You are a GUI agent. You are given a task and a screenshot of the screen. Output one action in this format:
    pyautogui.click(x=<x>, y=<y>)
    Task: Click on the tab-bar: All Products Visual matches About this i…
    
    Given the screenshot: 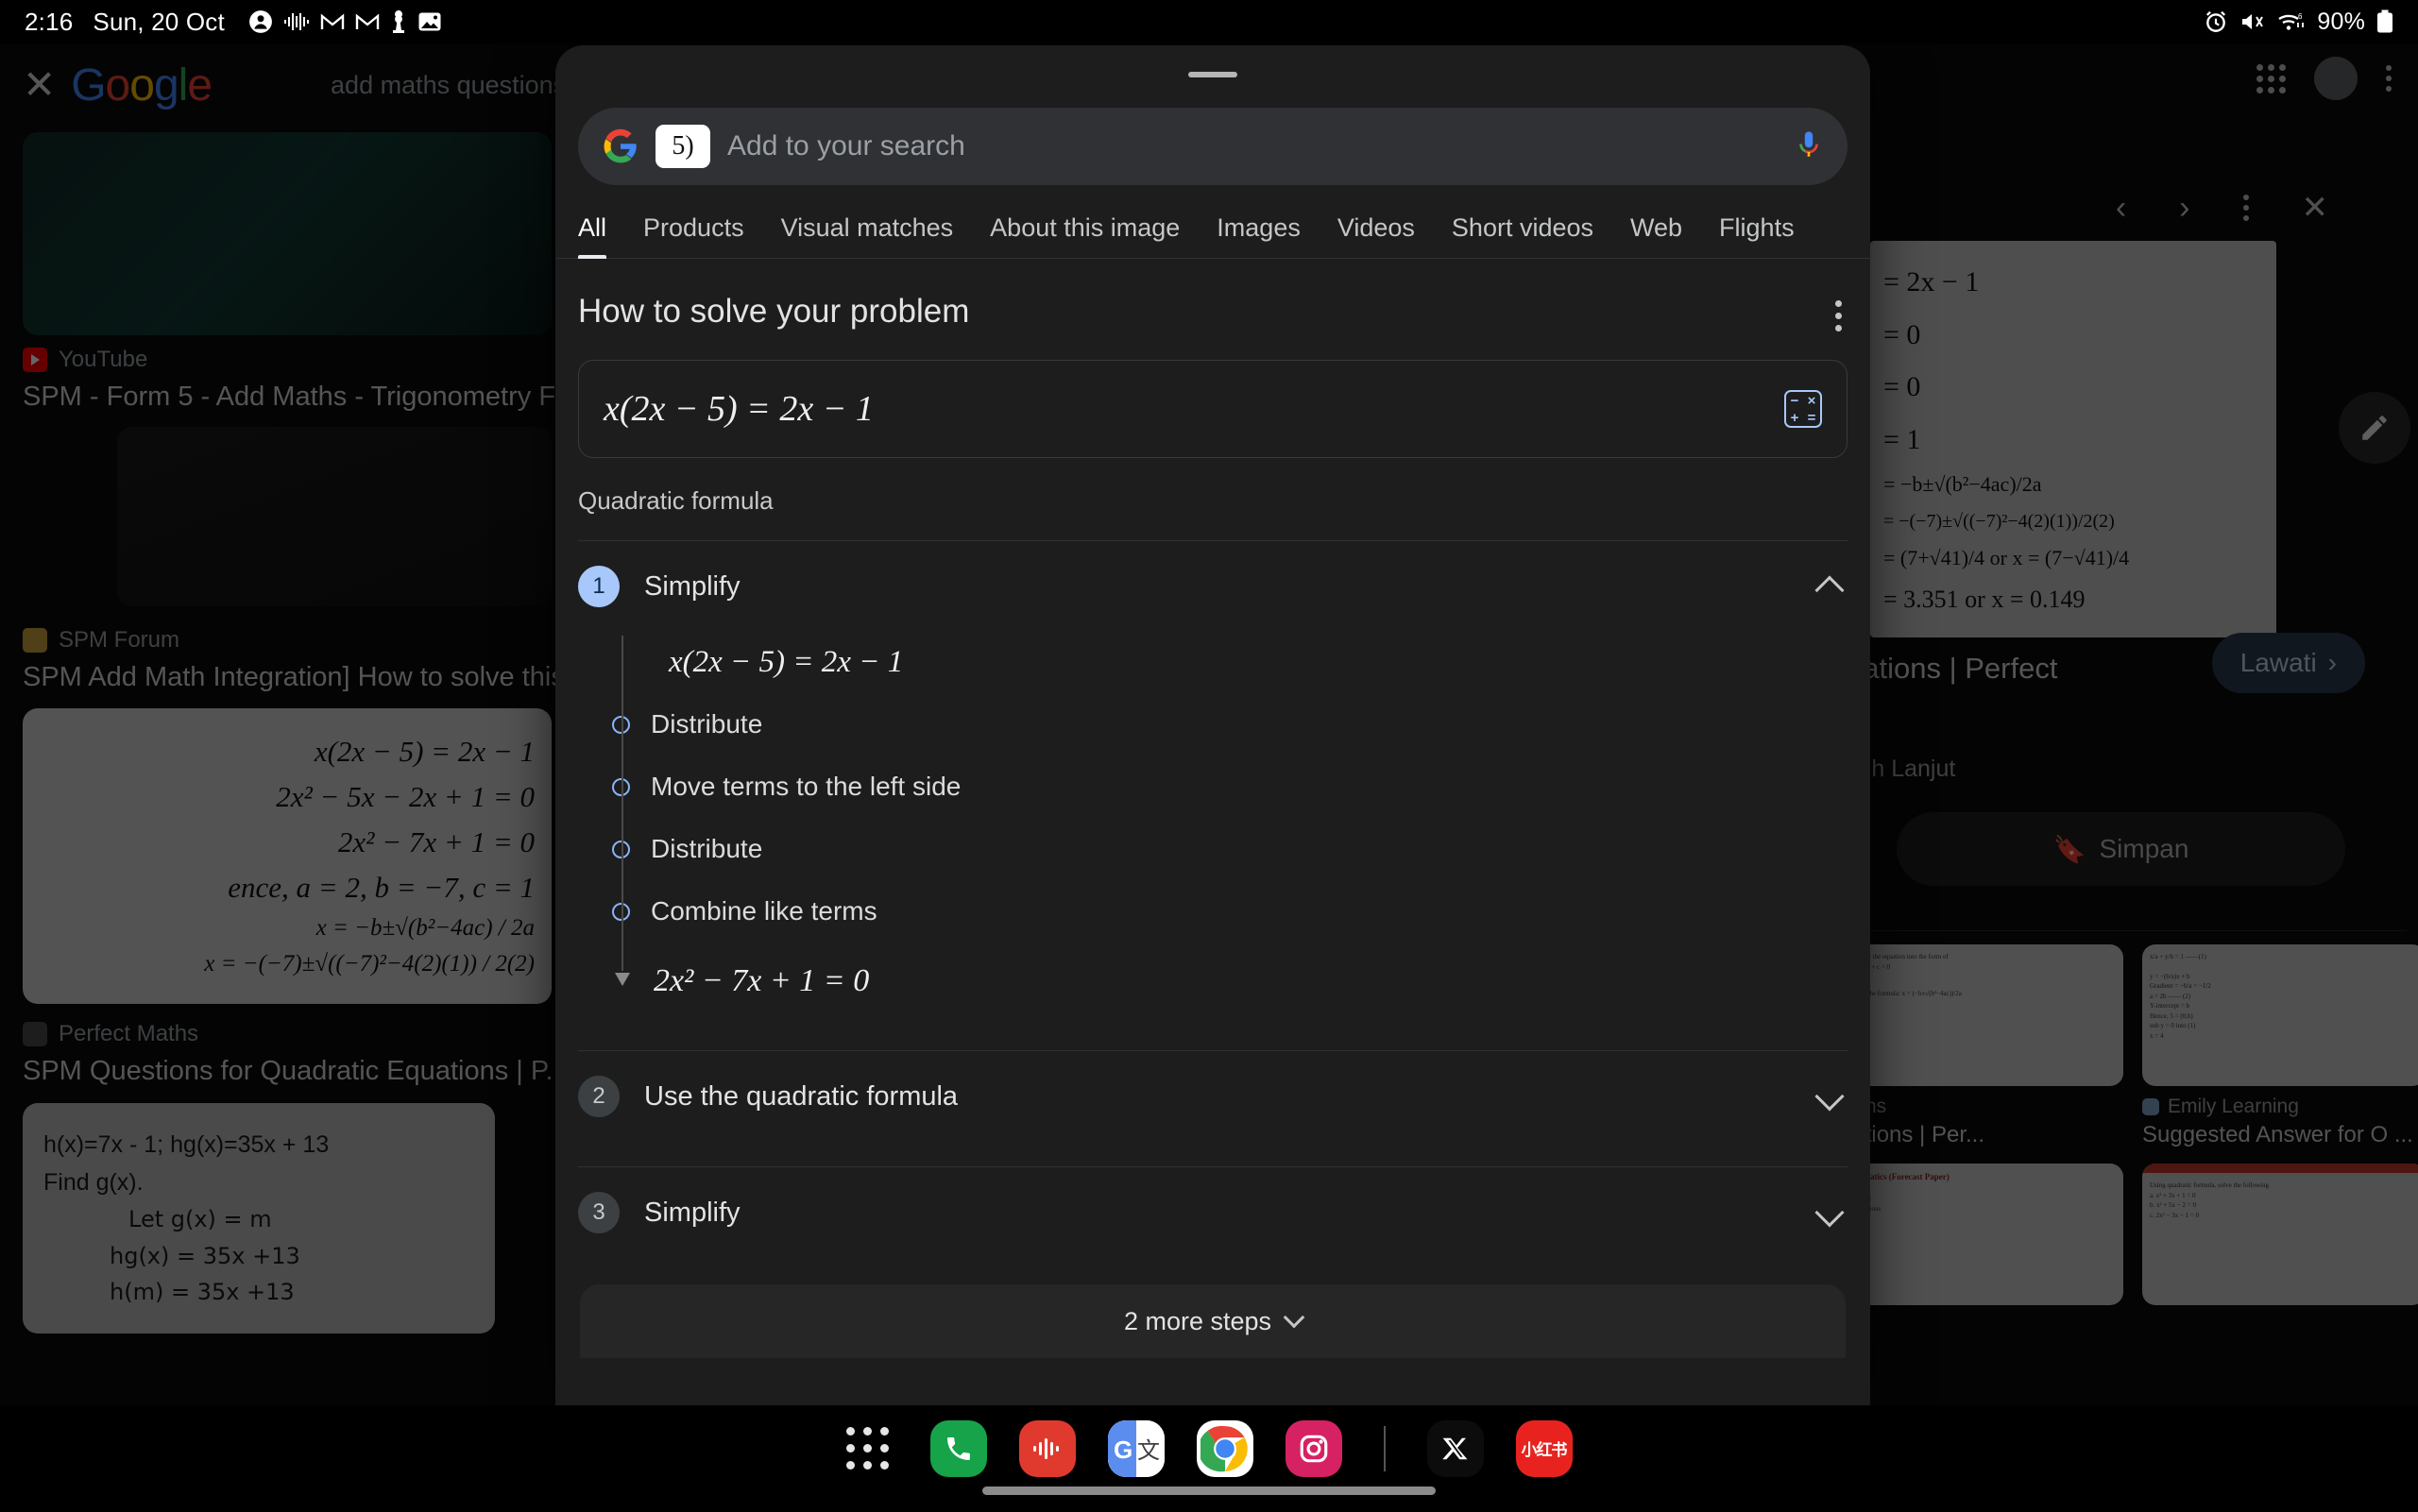 What is the action you would take?
    pyautogui.click(x=1212, y=222)
    